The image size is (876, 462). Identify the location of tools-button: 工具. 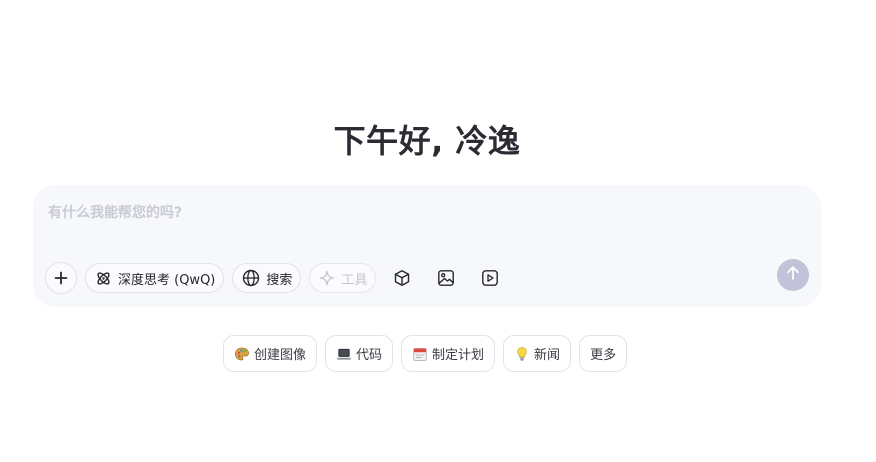
(343, 278).